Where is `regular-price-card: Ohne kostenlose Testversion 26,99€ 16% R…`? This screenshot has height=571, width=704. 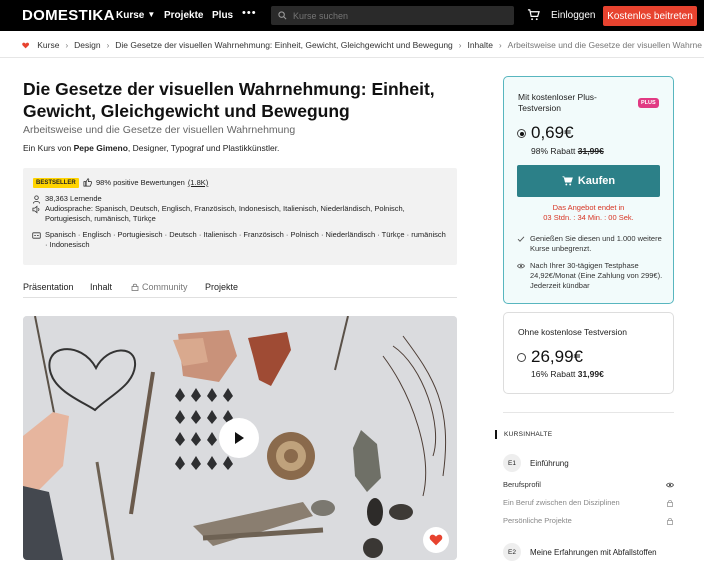 regular-price-card: Ohne kostenlose Testversion 26,99€ 16% R… is located at coordinates (588, 353).